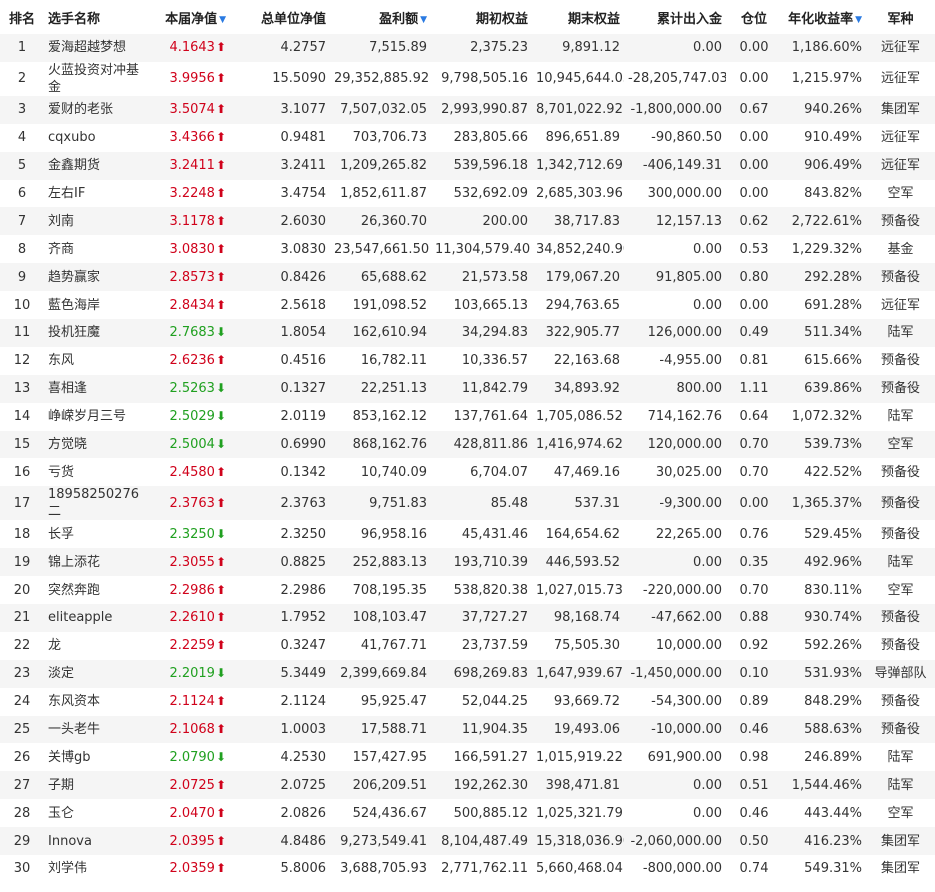 Image resolution: width=935 pixels, height=892 pixels. What do you see at coordinates (22, 193) in the screenshot?
I see `rank-cell: 6` at bounding box center [22, 193].